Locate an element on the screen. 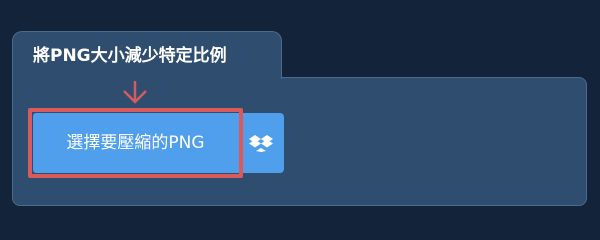  pointer-arrow-icon is located at coordinates (135, 92).